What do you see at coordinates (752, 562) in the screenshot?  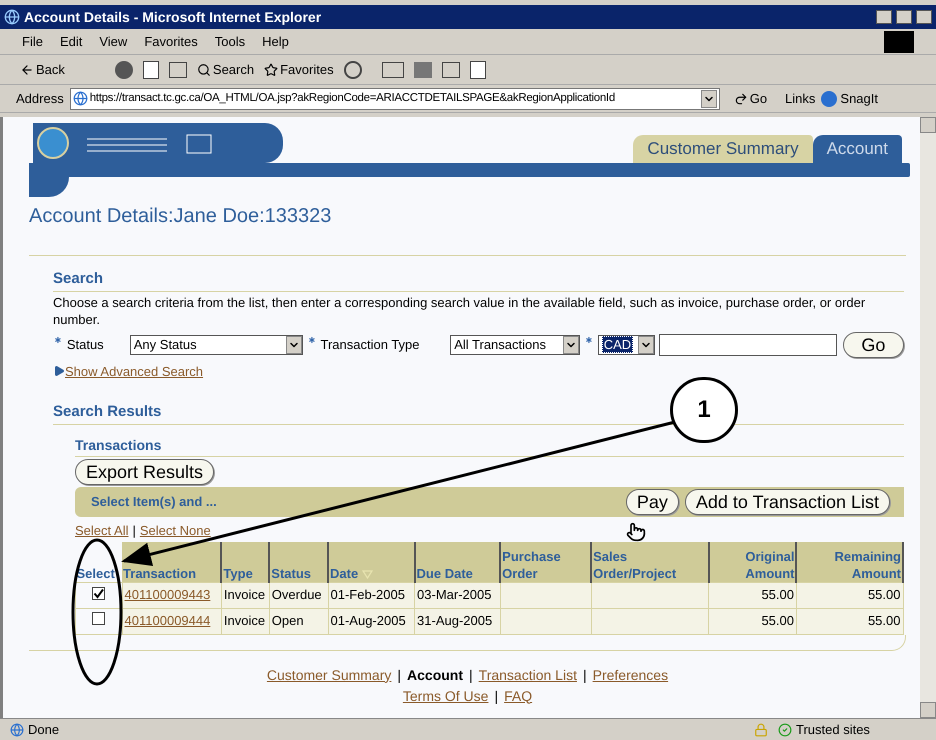 I see `column-header: Original Amount` at bounding box center [752, 562].